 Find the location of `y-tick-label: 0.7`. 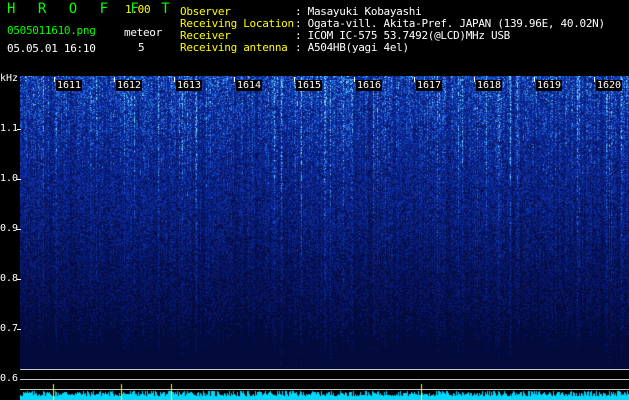

y-tick-label: 0.7 is located at coordinates (9, 328).